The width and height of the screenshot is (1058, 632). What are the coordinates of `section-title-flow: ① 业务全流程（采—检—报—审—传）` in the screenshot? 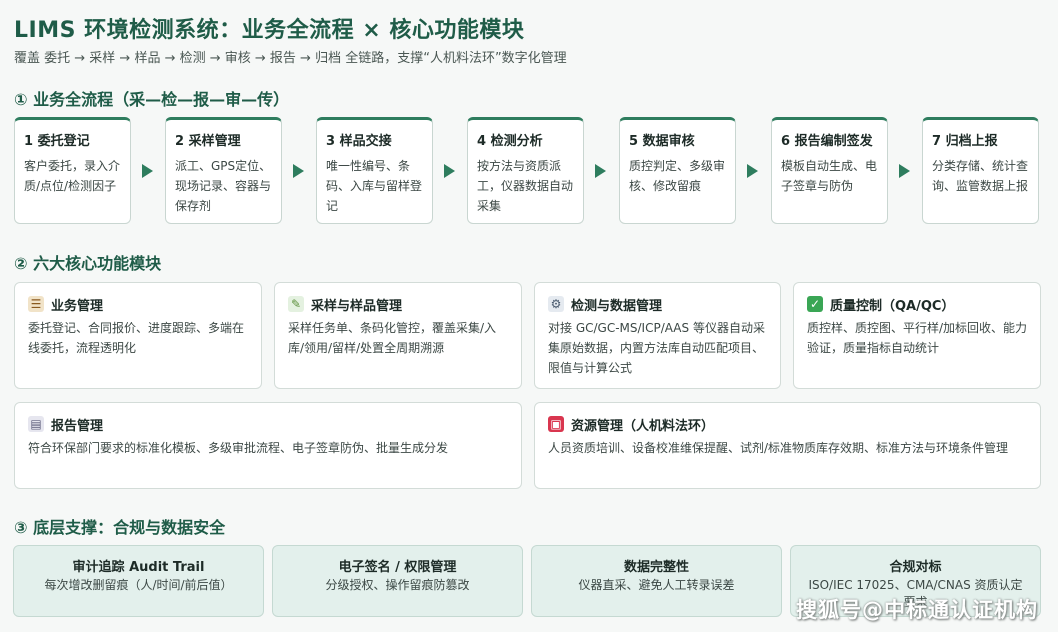 It's located at (152, 99).